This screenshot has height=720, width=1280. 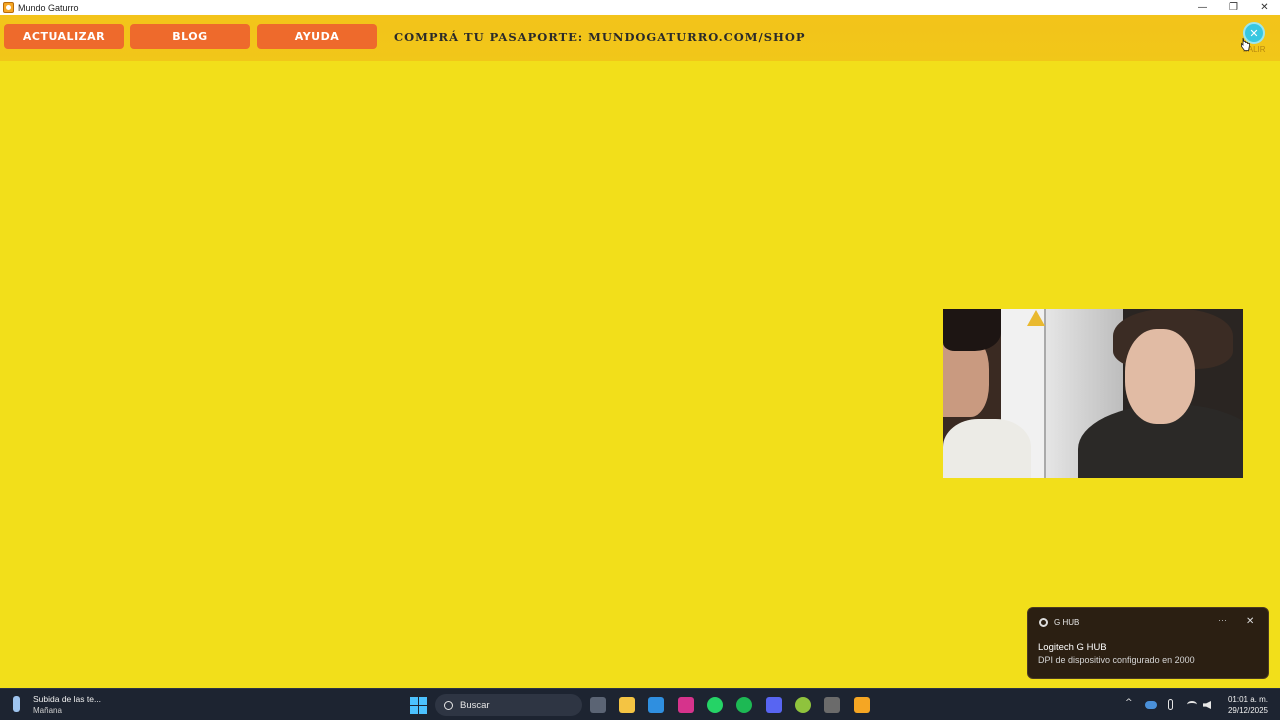 What do you see at coordinates (1248, 705) in the screenshot?
I see `taskbar-clock: 01:01 a. m. 29/12/2025` at bounding box center [1248, 705].